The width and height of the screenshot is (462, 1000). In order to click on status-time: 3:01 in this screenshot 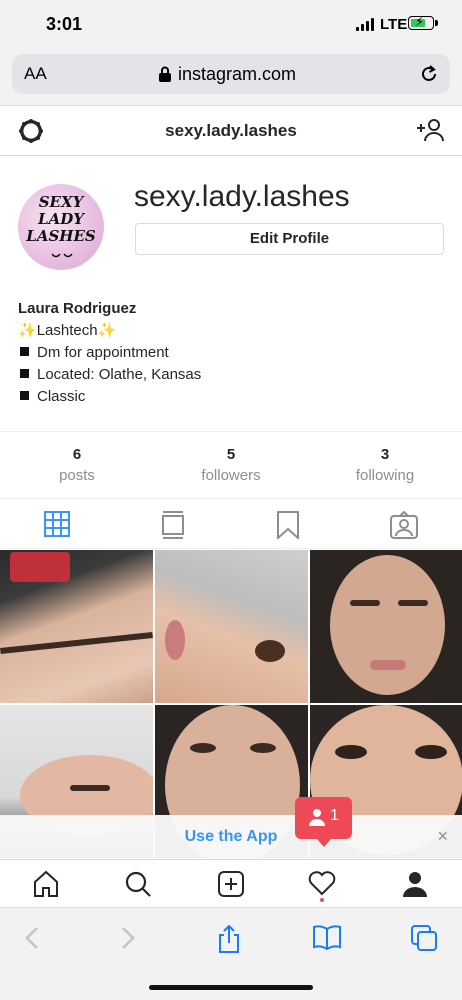, I will do `click(64, 24)`.